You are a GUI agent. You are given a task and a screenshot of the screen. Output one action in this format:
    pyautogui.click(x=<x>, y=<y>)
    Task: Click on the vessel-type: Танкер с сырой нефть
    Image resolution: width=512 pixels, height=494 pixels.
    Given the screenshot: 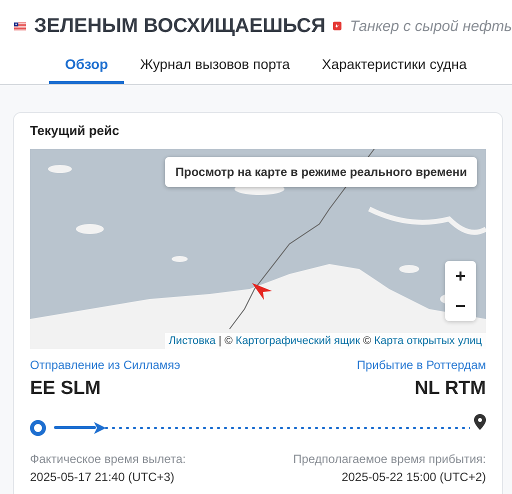 What is the action you would take?
    pyautogui.click(x=431, y=26)
    